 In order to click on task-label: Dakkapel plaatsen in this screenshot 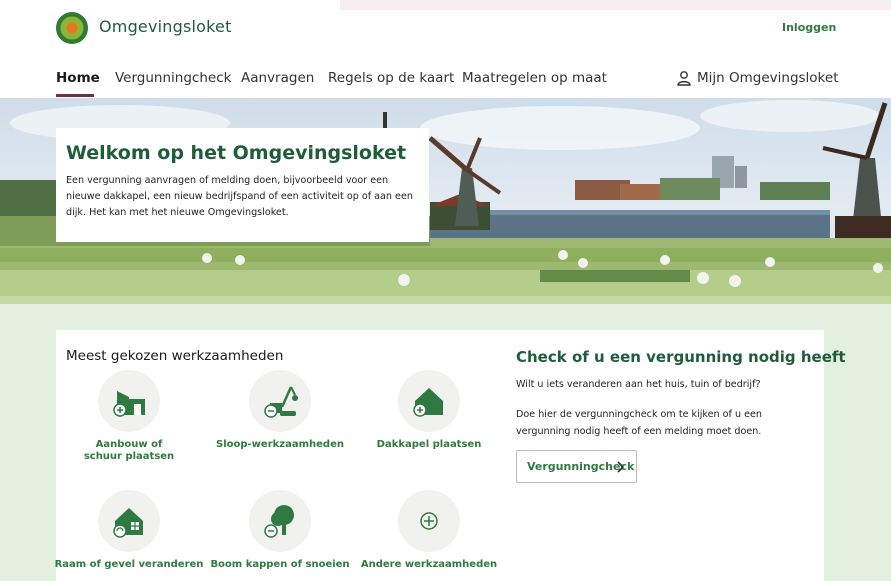, I will do `click(429, 444)`.